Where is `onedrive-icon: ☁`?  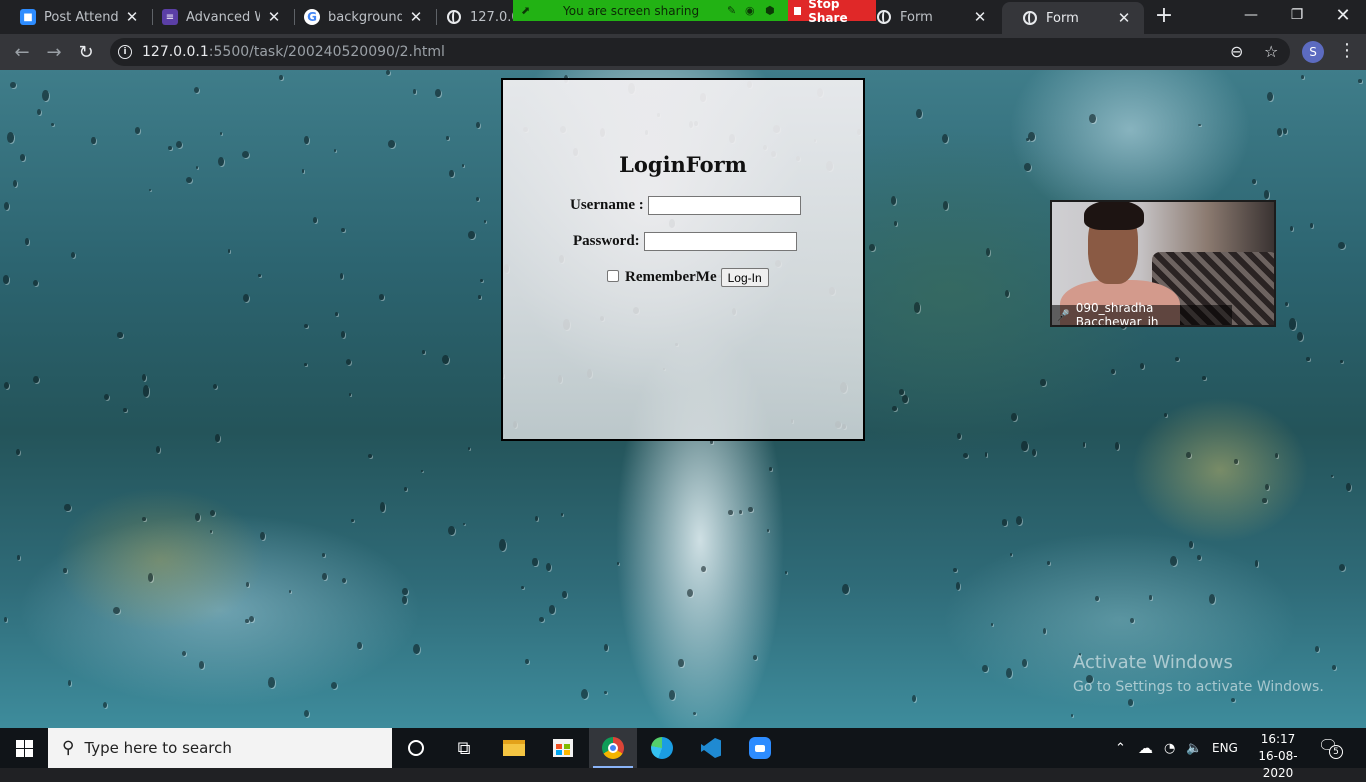 onedrive-icon: ☁ is located at coordinates (1145, 748).